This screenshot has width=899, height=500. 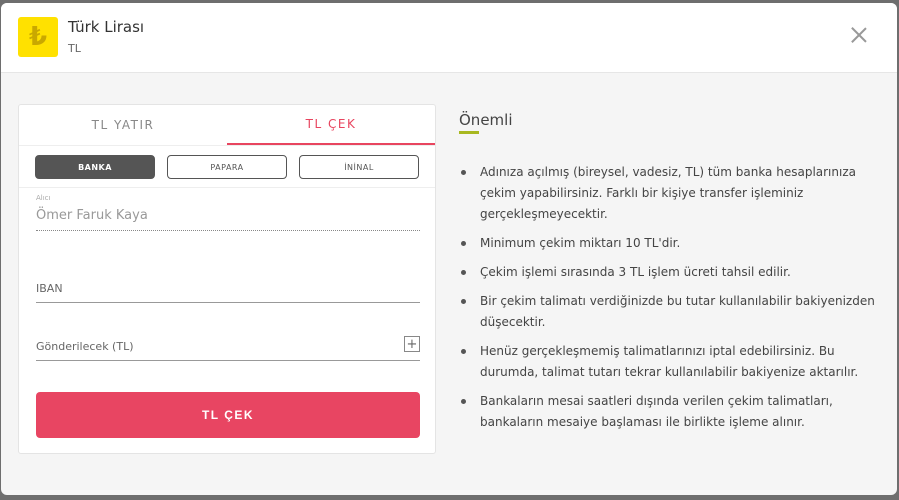 I want to click on tab-tl-deposit: TL YATIR, so click(x=123, y=125).